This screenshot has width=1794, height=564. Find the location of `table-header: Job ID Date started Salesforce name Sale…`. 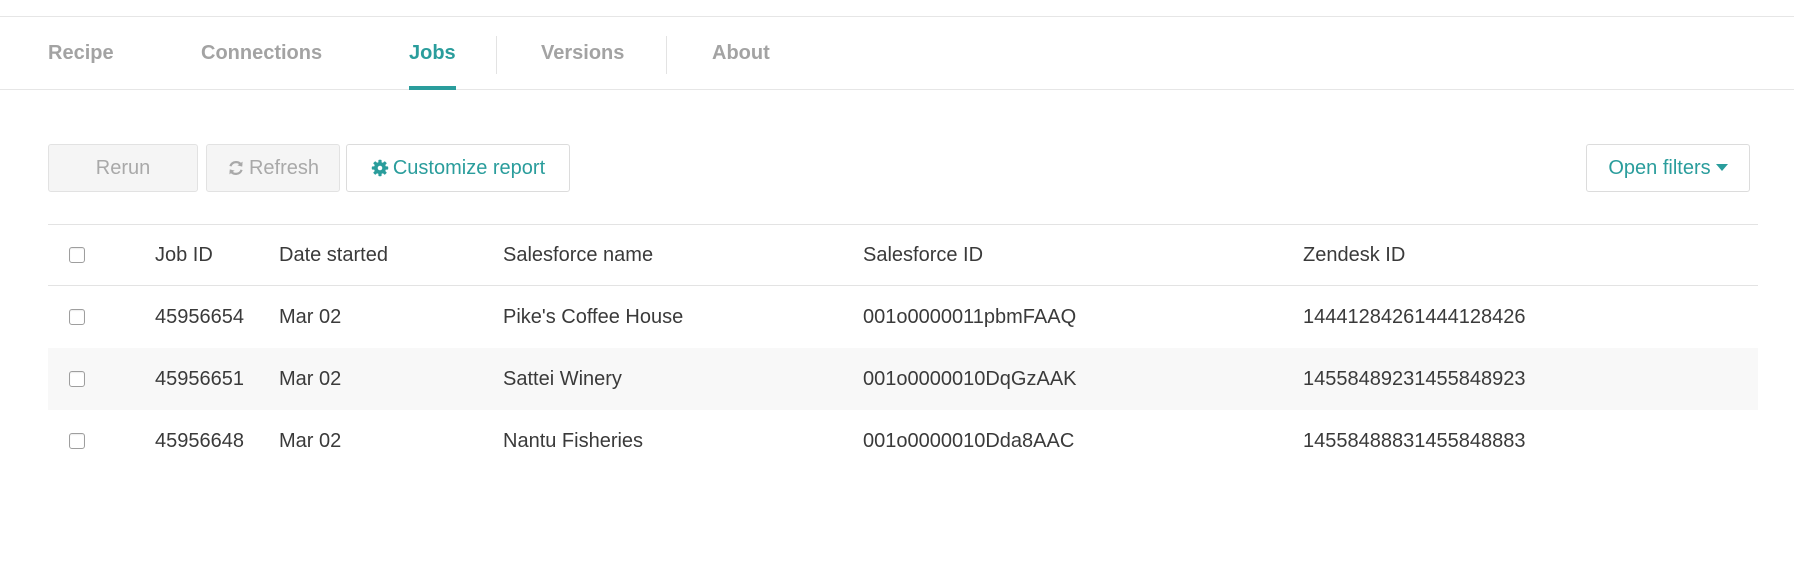

table-header: Job ID Date started Salesforce name Sale… is located at coordinates (903, 255).